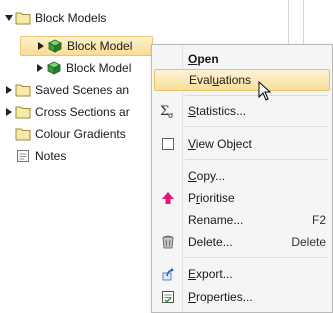  I want to click on menu-item-prioritise: Prioritise, so click(242, 198).